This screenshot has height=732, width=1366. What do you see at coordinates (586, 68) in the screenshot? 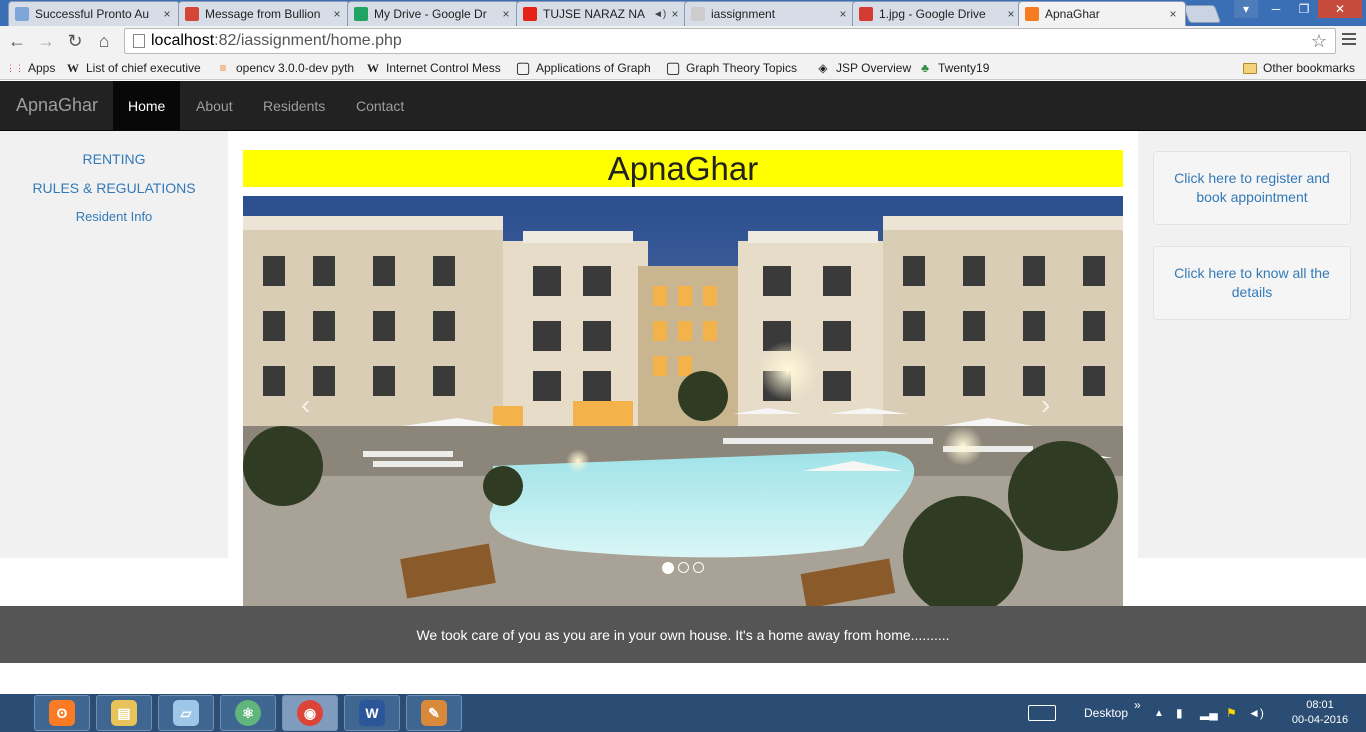
I see `bookmark-item: ▢ Applications of Graph` at bounding box center [586, 68].